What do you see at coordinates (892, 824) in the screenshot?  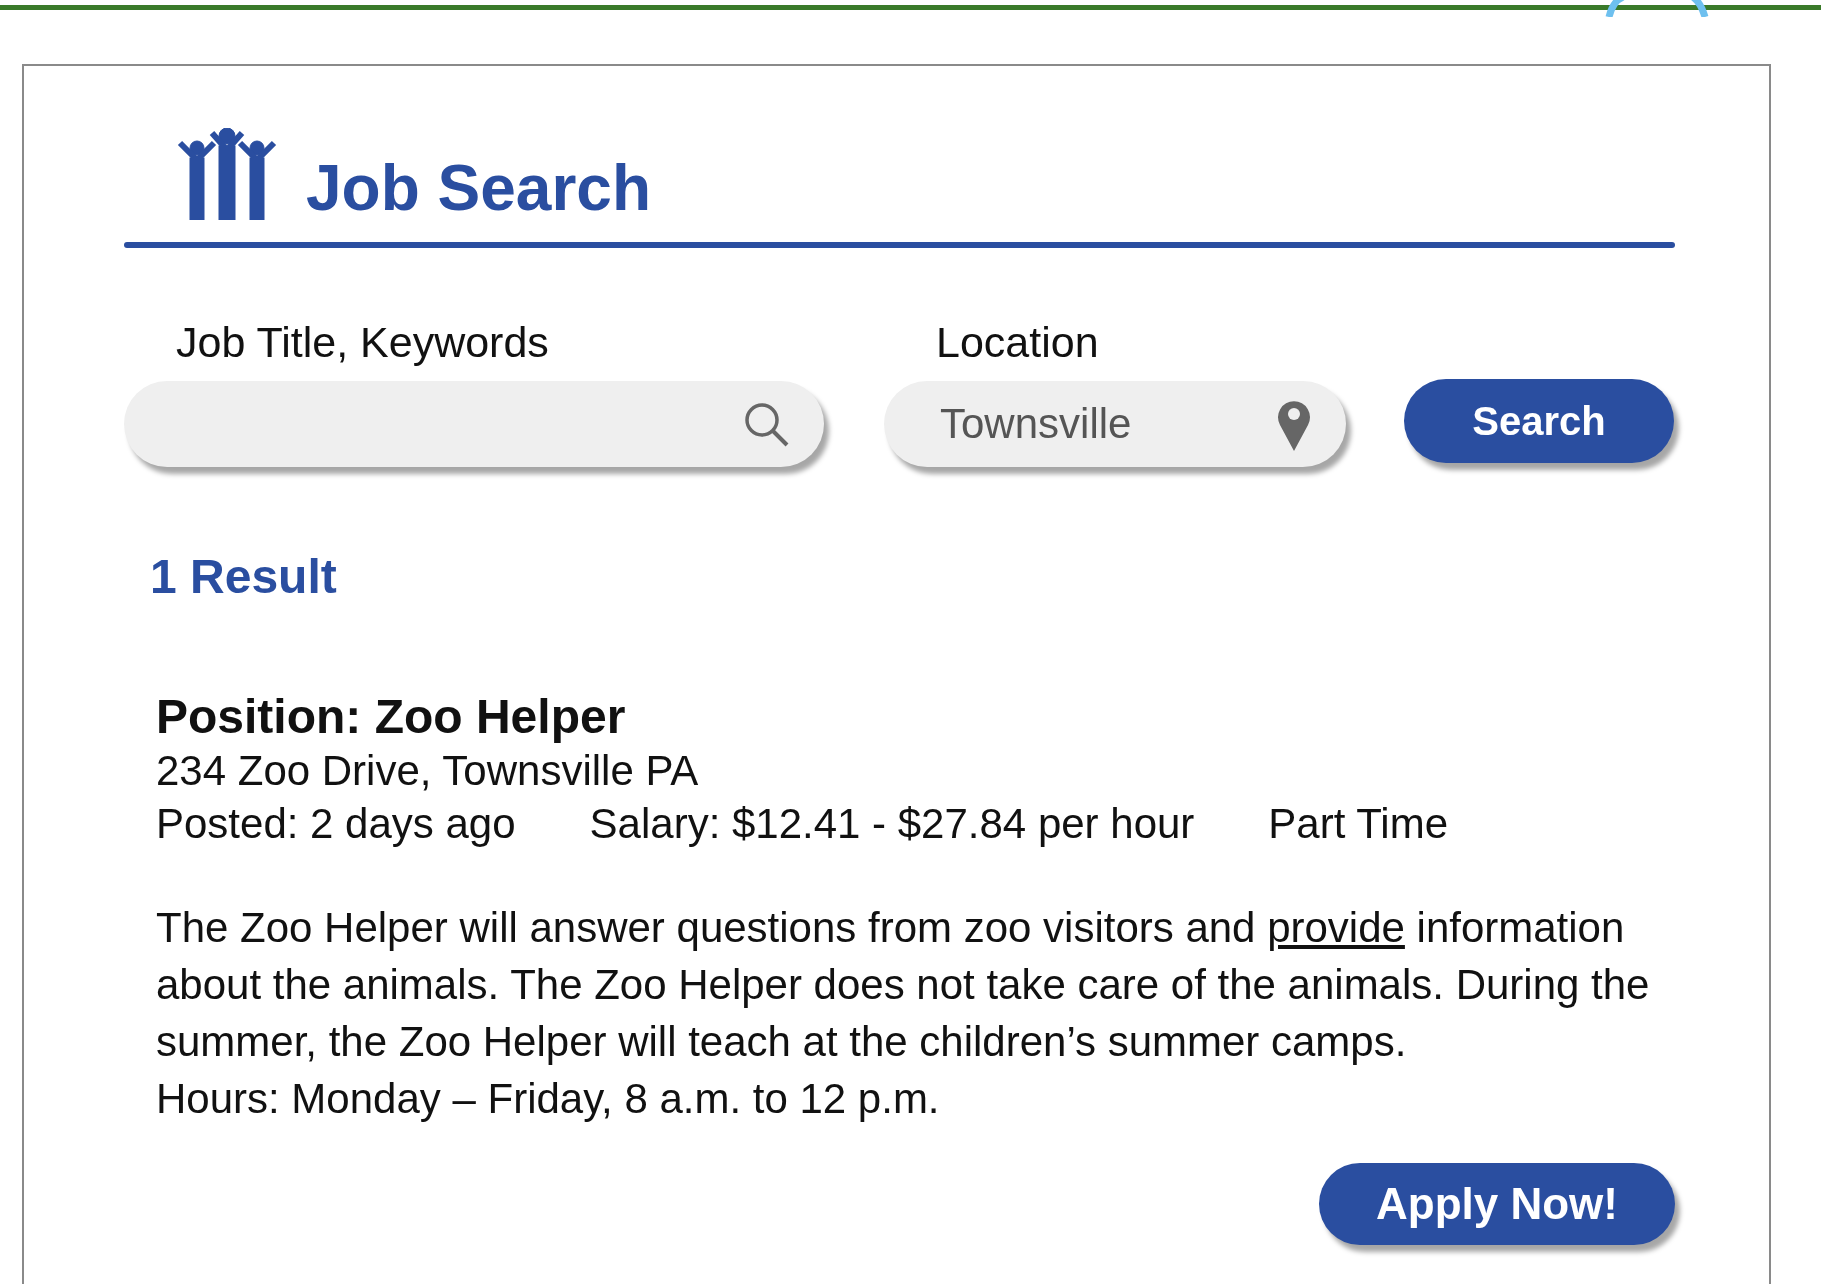 I see `job-detail: Salary: $12.41 - $27.84 per hour` at bounding box center [892, 824].